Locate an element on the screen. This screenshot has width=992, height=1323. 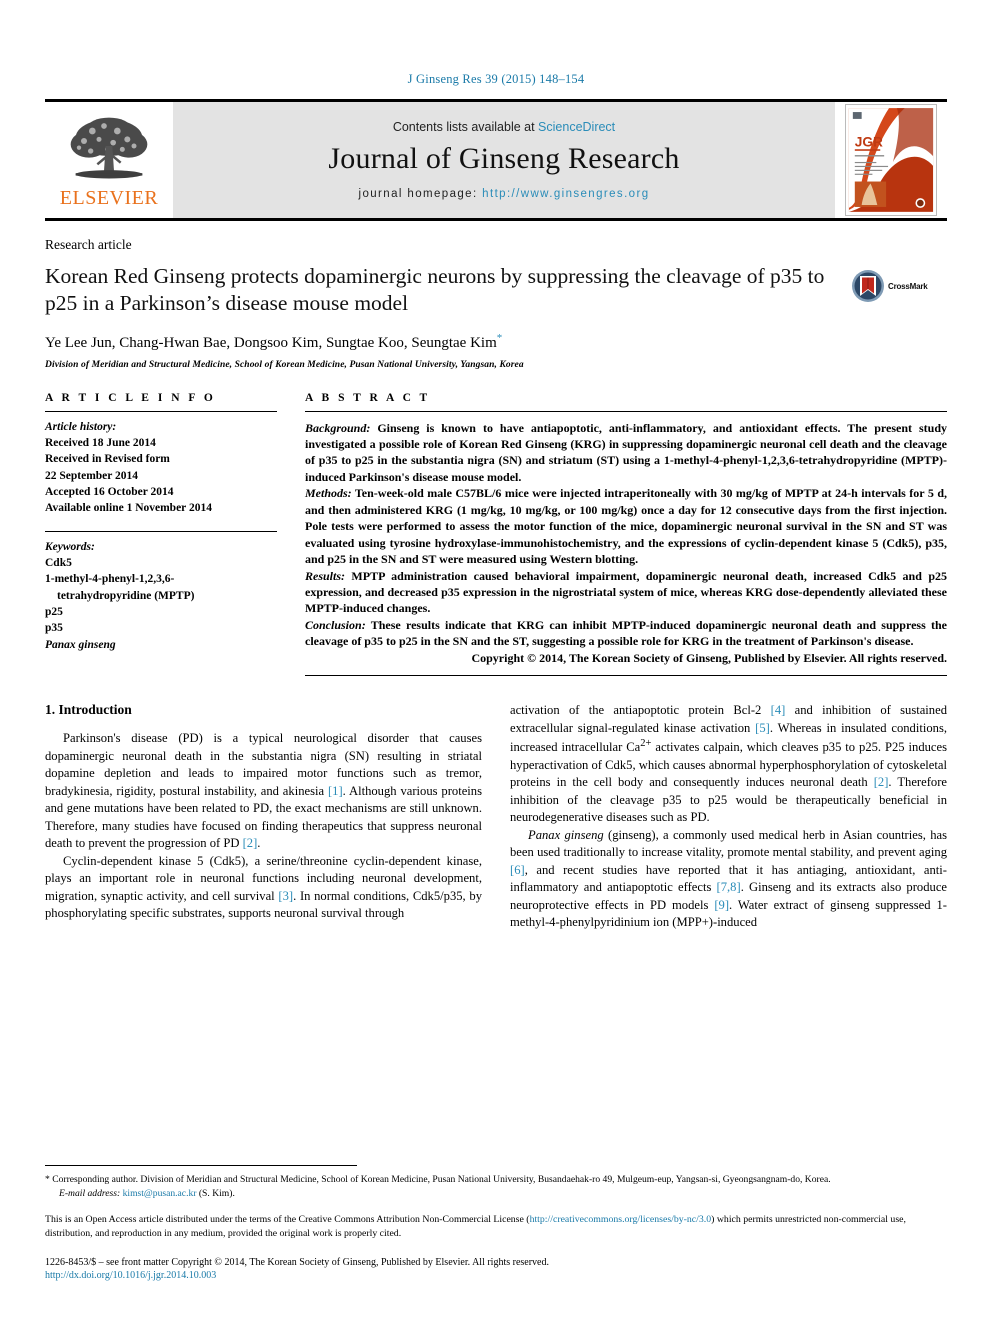
elsevier-tree-icon is located at coordinates (109, 148).